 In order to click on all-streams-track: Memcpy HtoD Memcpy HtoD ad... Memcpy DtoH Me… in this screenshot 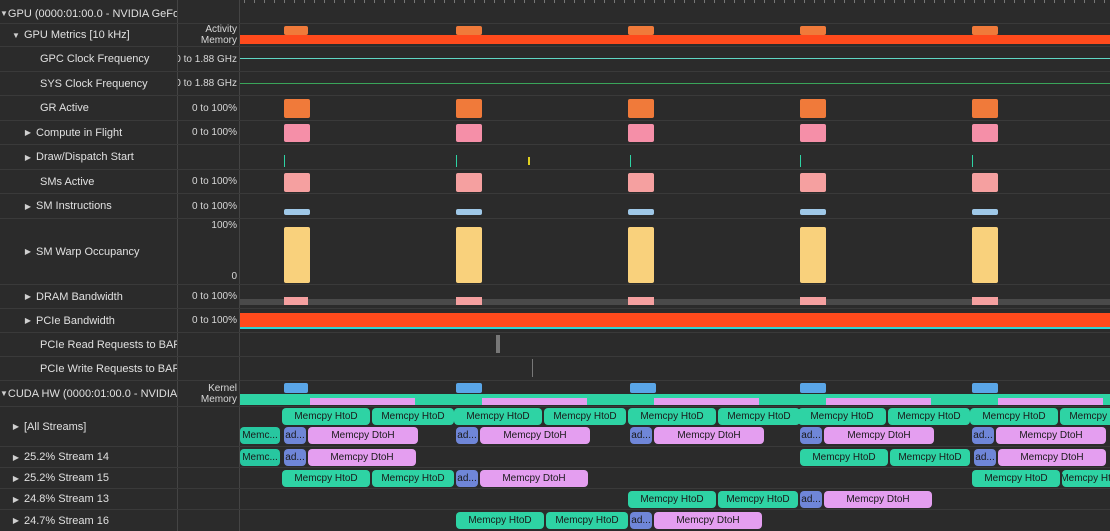, I will do `click(675, 426)`.